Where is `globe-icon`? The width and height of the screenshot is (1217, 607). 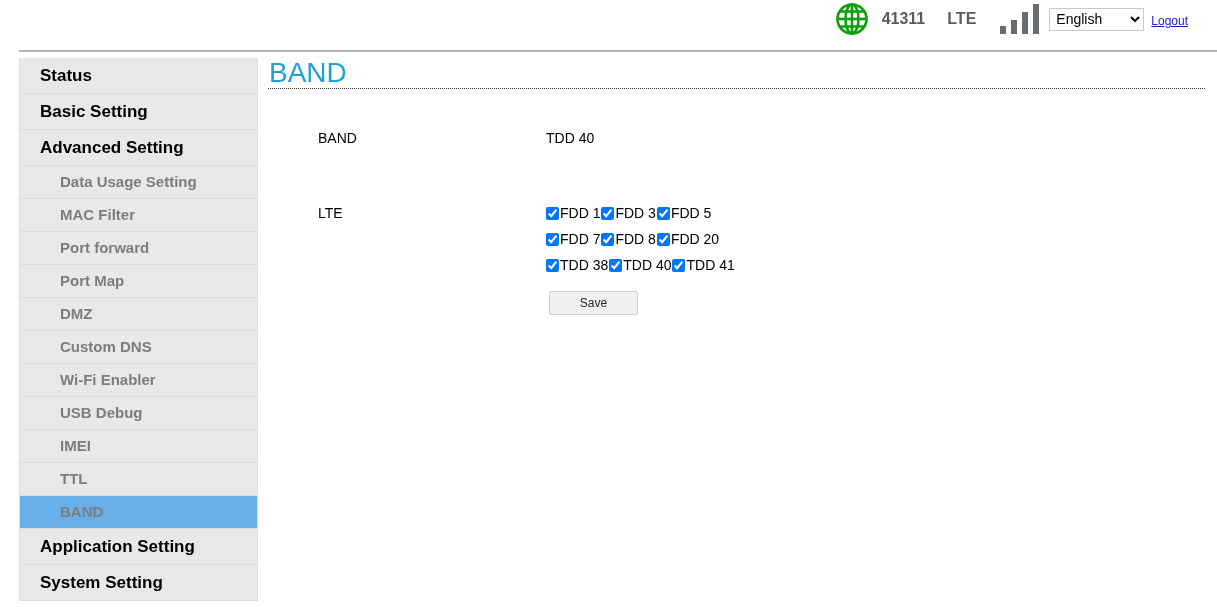
globe-icon is located at coordinates (851, 19).